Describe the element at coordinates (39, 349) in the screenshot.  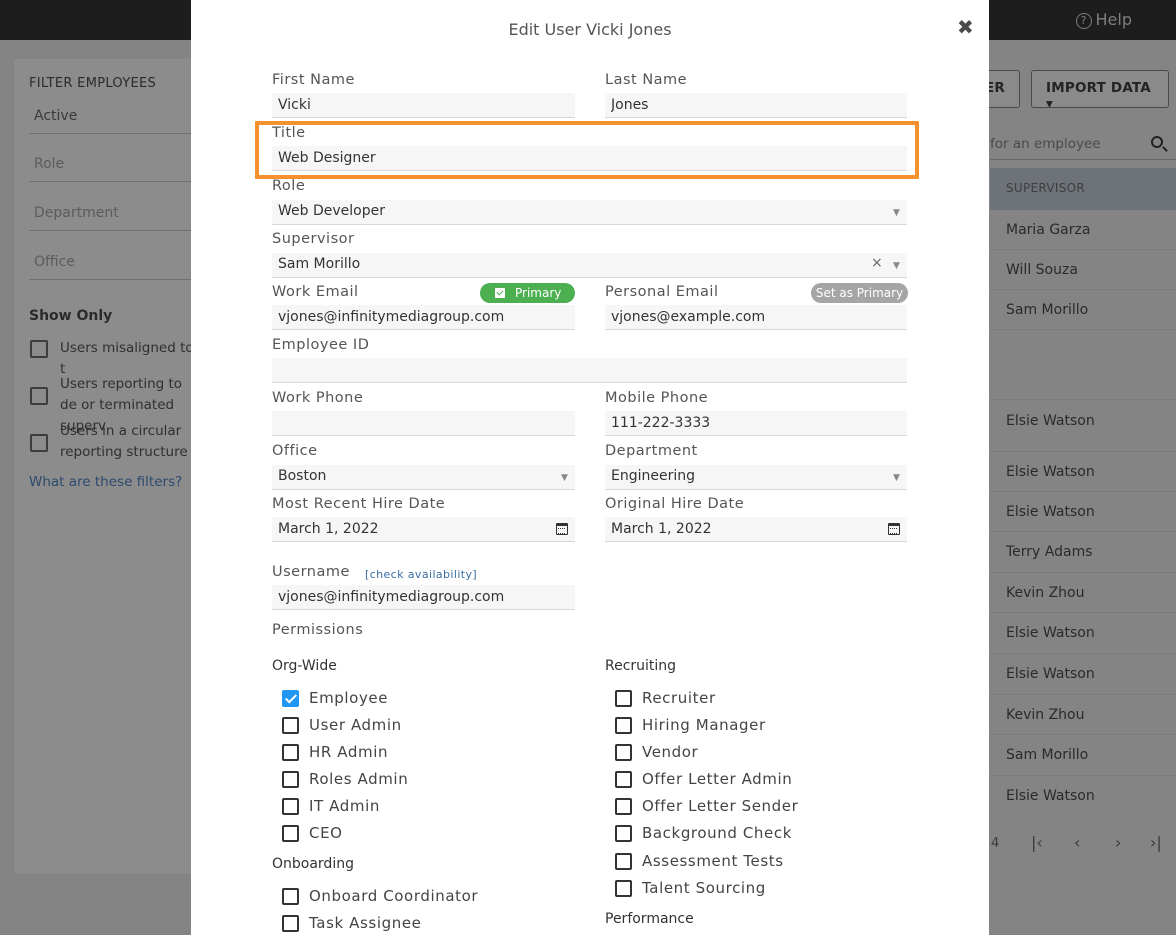
I see `misaligned-checkbox` at that location.